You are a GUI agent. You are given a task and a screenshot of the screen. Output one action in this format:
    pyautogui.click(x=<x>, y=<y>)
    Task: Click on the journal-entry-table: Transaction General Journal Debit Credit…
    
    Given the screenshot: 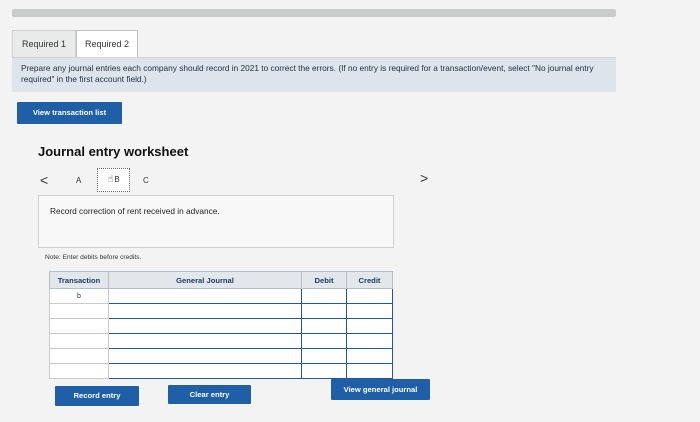 What is the action you would take?
    pyautogui.click(x=221, y=325)
    